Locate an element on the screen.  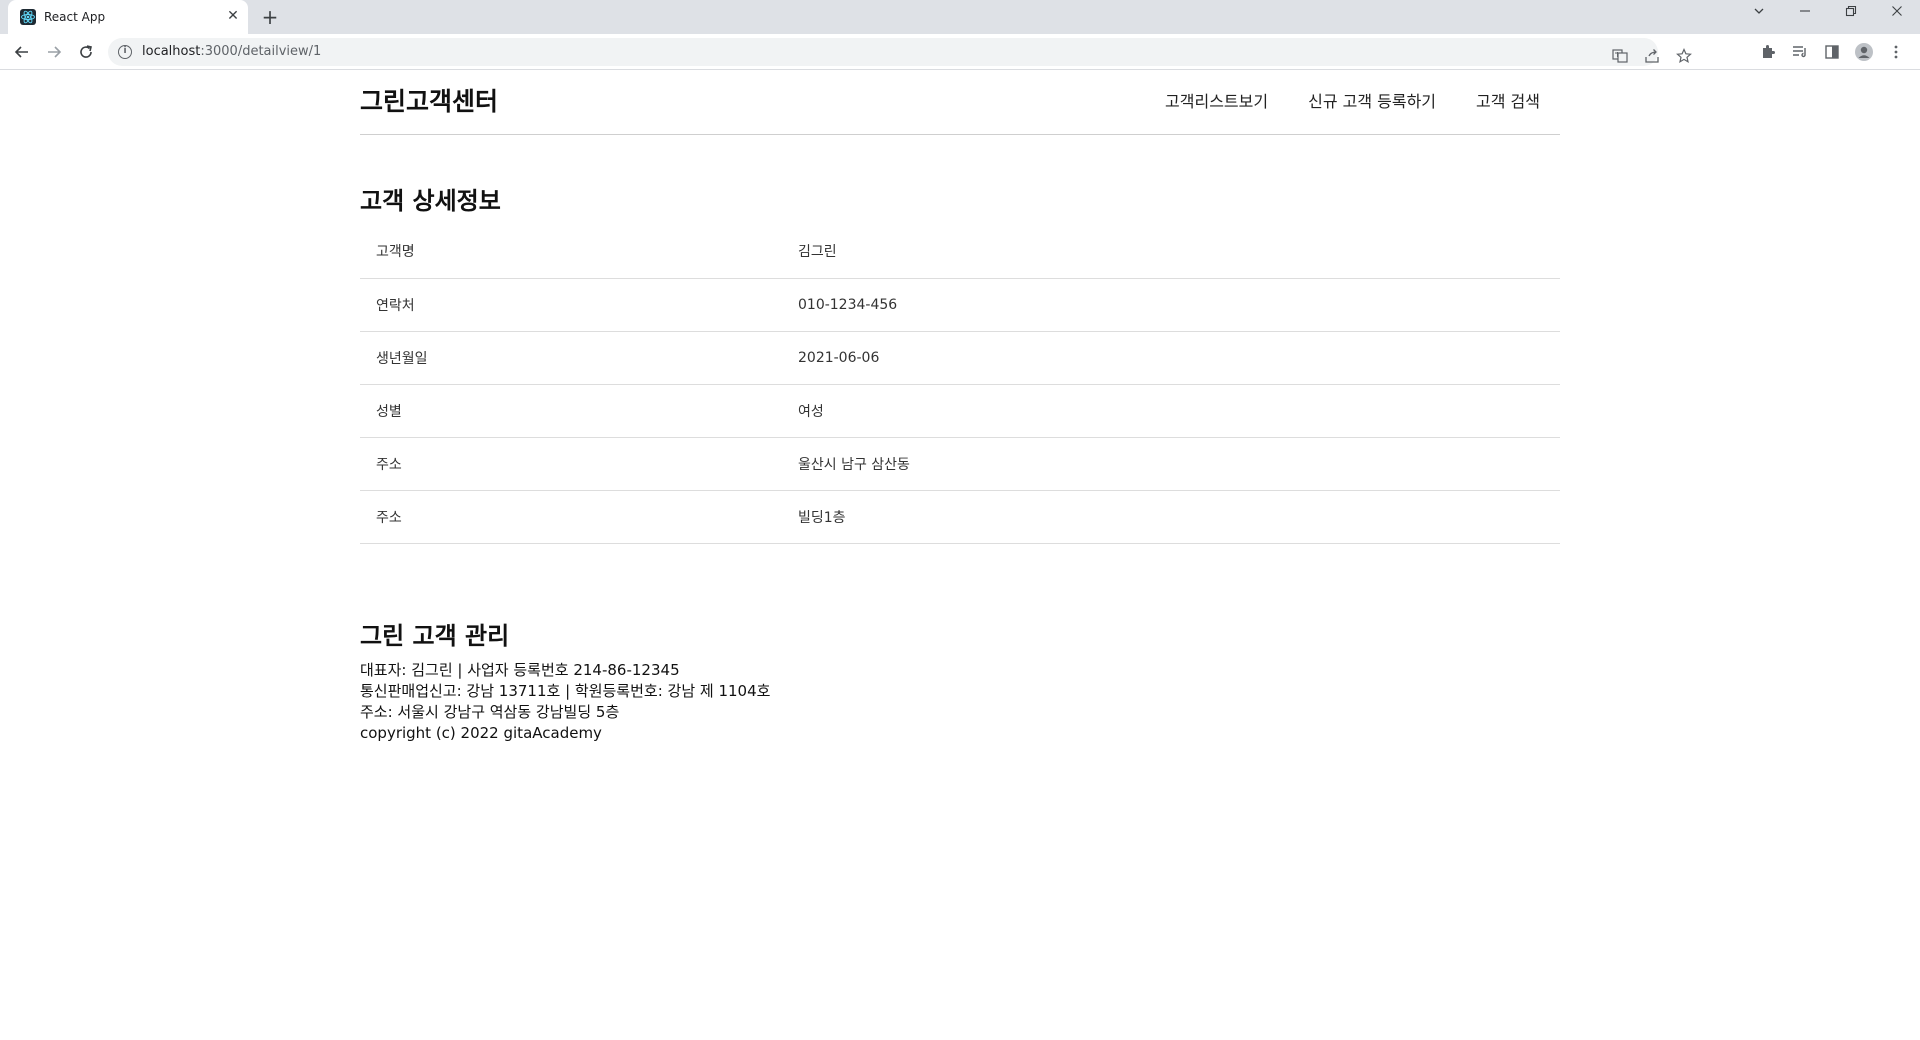
menu-customer-list: 고객리스트보기 is located at coordinates (1216, 102).